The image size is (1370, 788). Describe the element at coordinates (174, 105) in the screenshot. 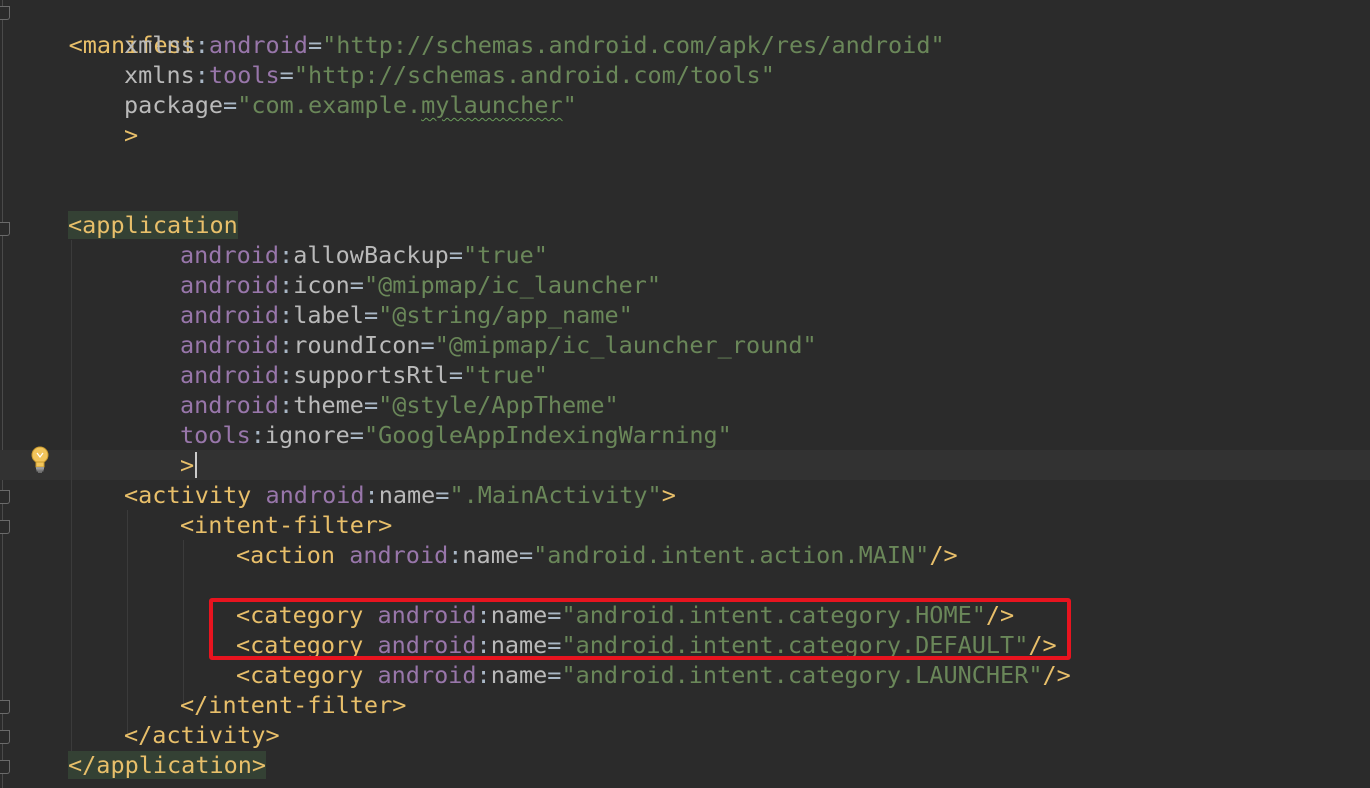

I see `xml-attribute: package` at that location.